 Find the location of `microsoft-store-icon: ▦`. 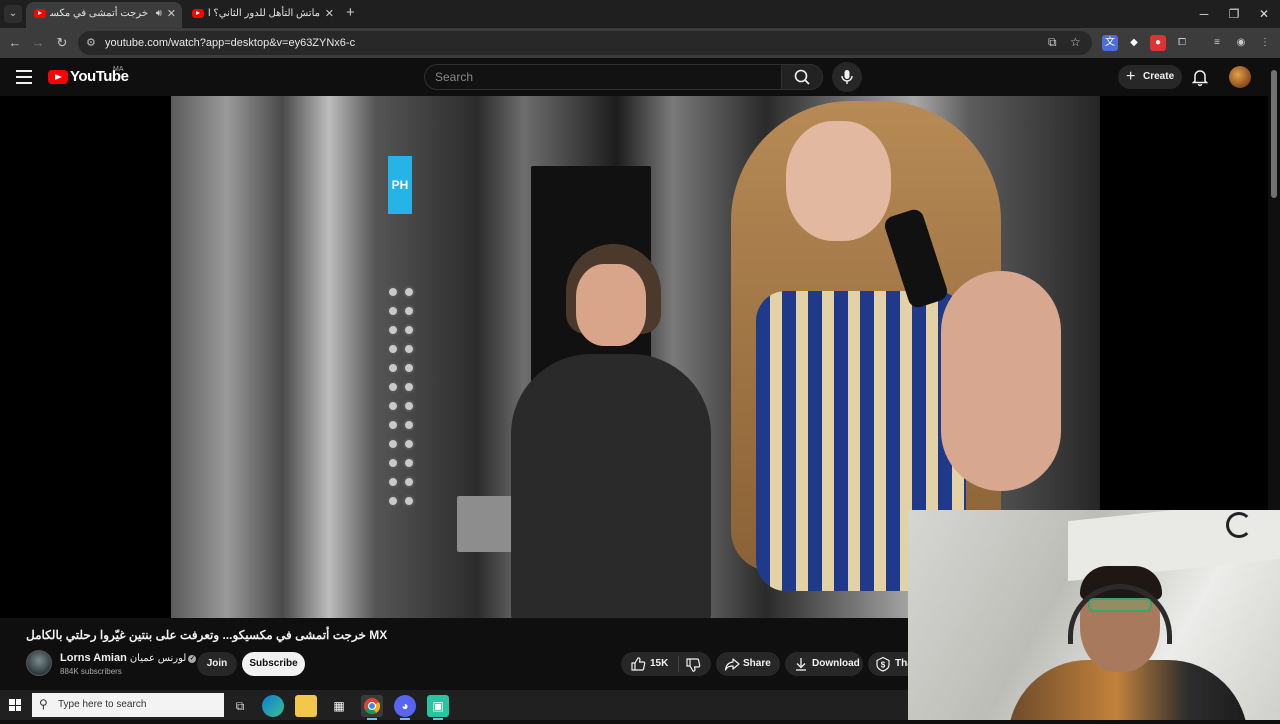

microsoft-store-icon: ▦ is located at coordinates (339, 706).